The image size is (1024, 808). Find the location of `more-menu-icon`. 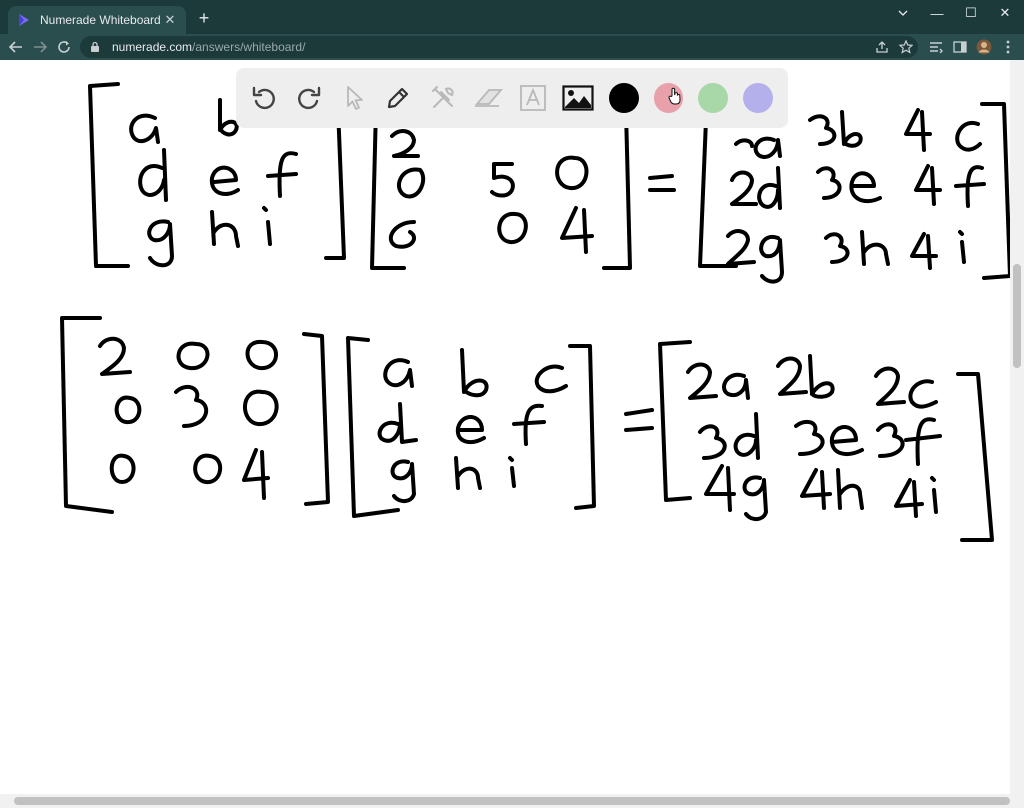

more-menu-icon is located at coordinates (1008, 47).